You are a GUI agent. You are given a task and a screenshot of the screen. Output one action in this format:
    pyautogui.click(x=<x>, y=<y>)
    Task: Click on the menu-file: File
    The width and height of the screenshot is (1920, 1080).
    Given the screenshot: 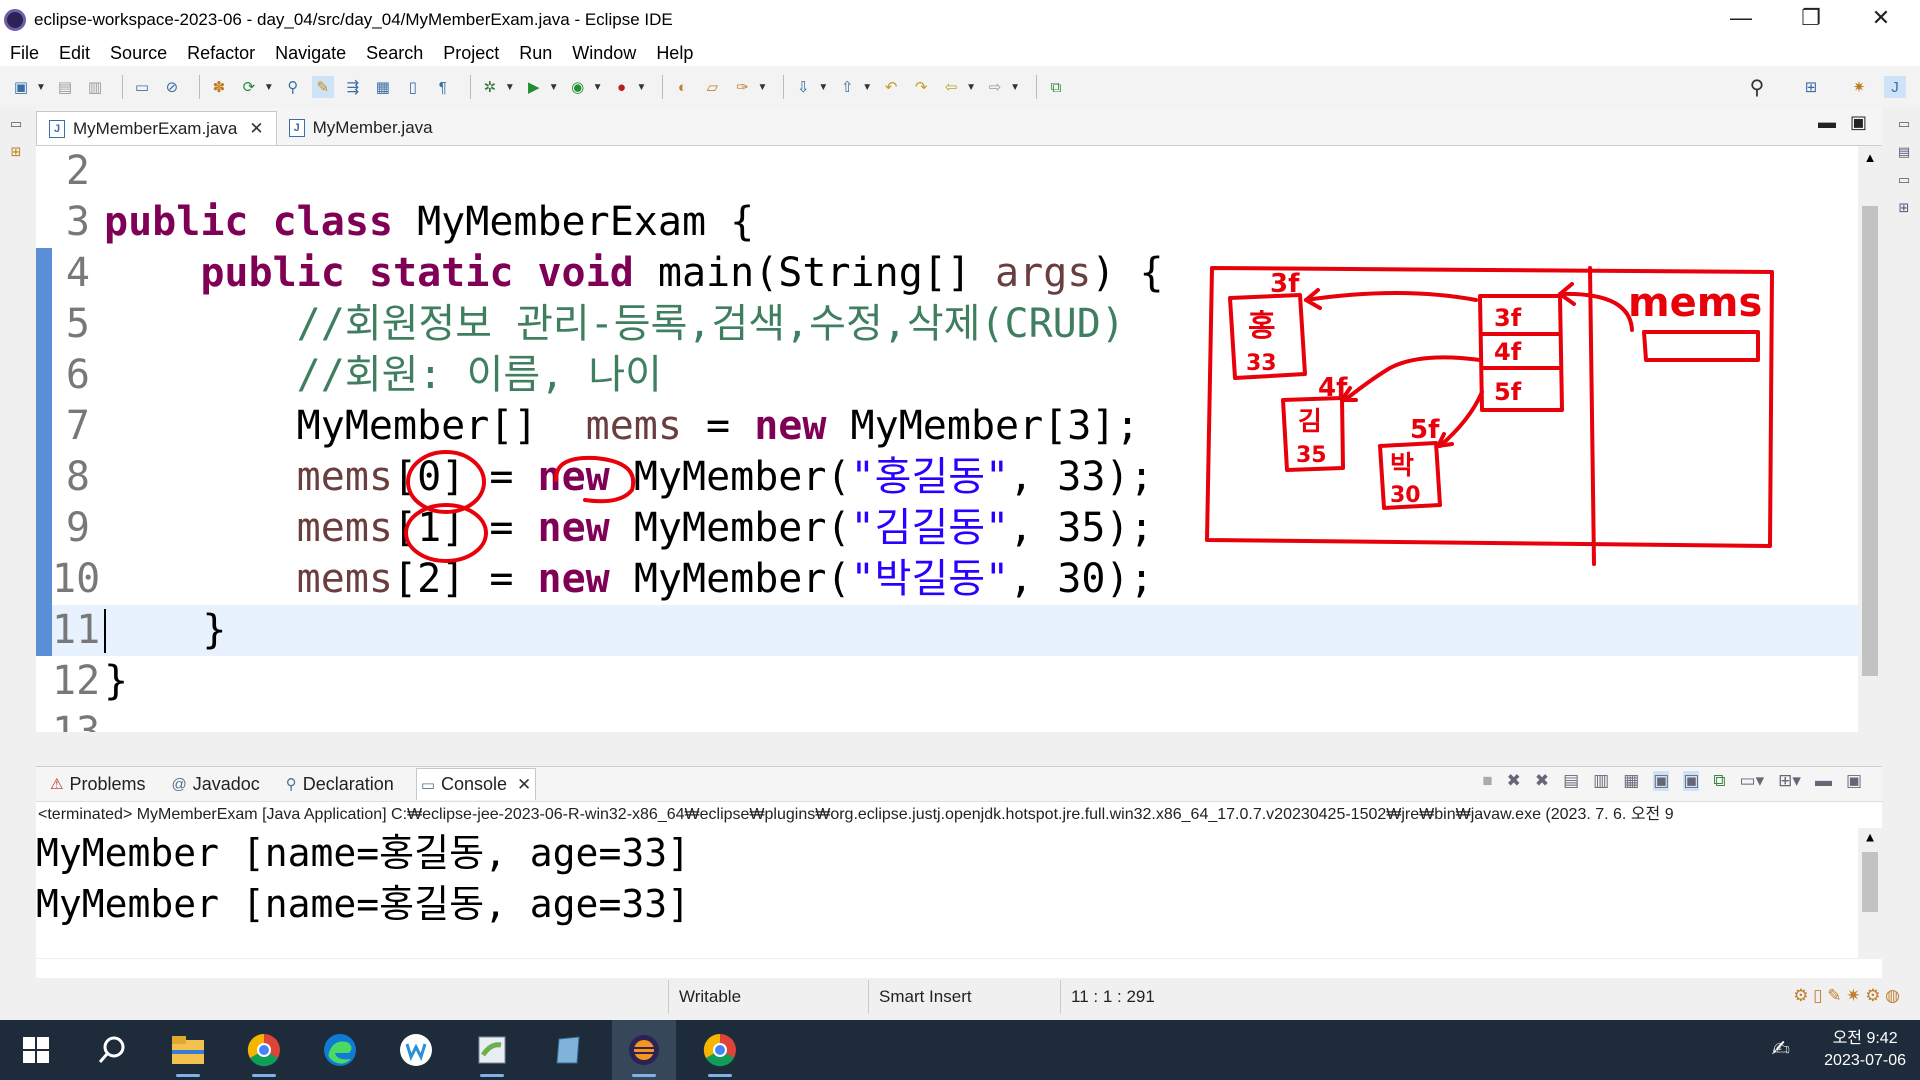 What is the action you would take?
    pyautogui.click(x=24, y=53)
    